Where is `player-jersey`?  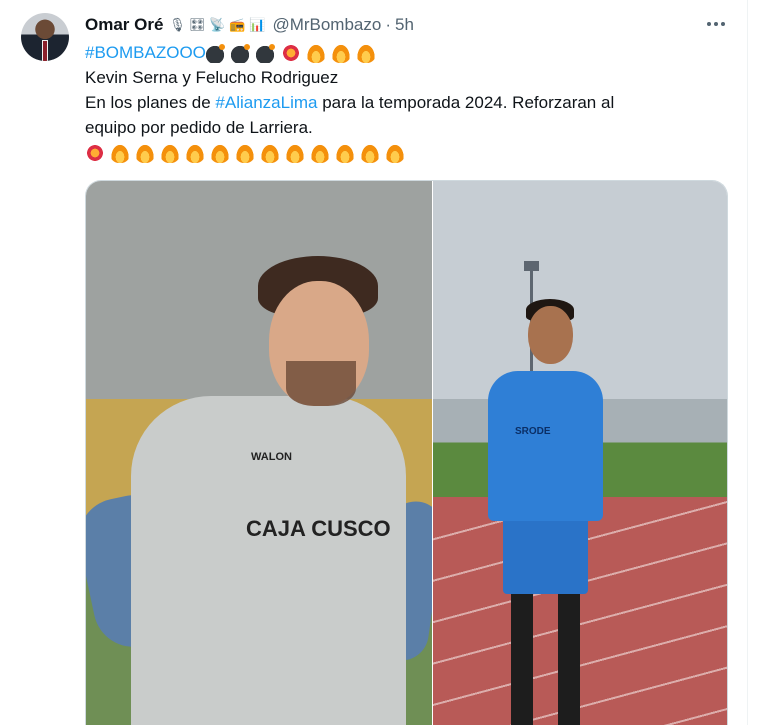
player-jersey is located at coordinates (545, 446).